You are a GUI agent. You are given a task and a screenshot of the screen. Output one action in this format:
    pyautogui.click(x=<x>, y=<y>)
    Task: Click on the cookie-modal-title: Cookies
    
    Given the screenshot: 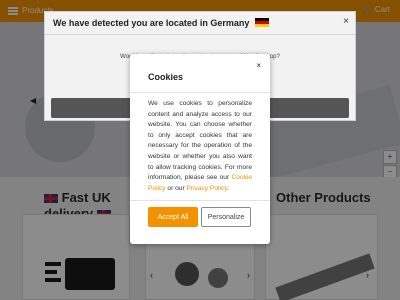 What is the action you would take?
    pyautogui.click(x=166, y=77)
    